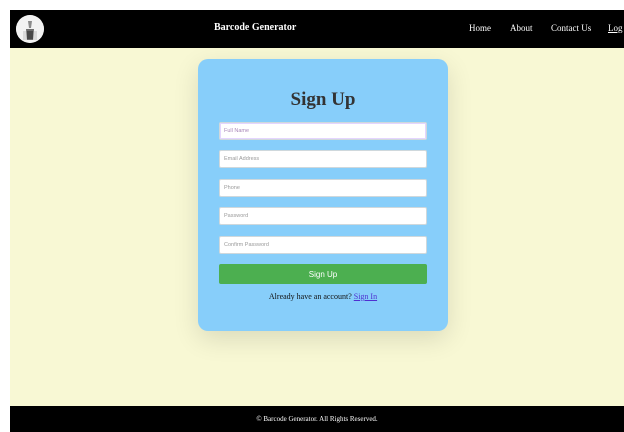  Describe the element at coordinates (571, 28) in the screenshot. I see `nav-contact-us: Contact Us` at that location.